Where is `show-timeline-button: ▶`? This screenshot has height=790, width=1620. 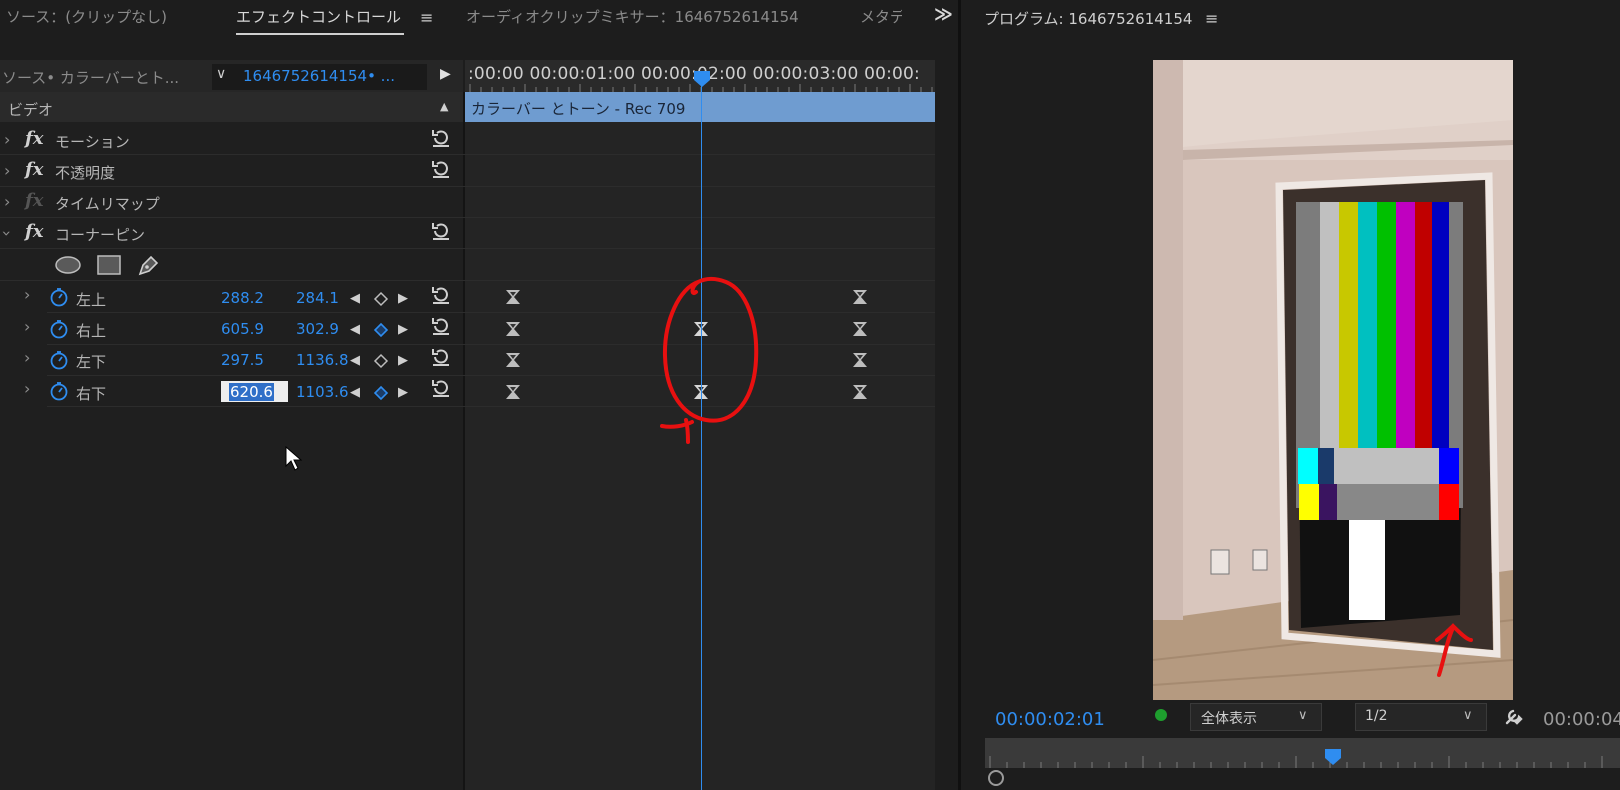 show-timeline-button: ▶ is located at coordinates (445, 74).